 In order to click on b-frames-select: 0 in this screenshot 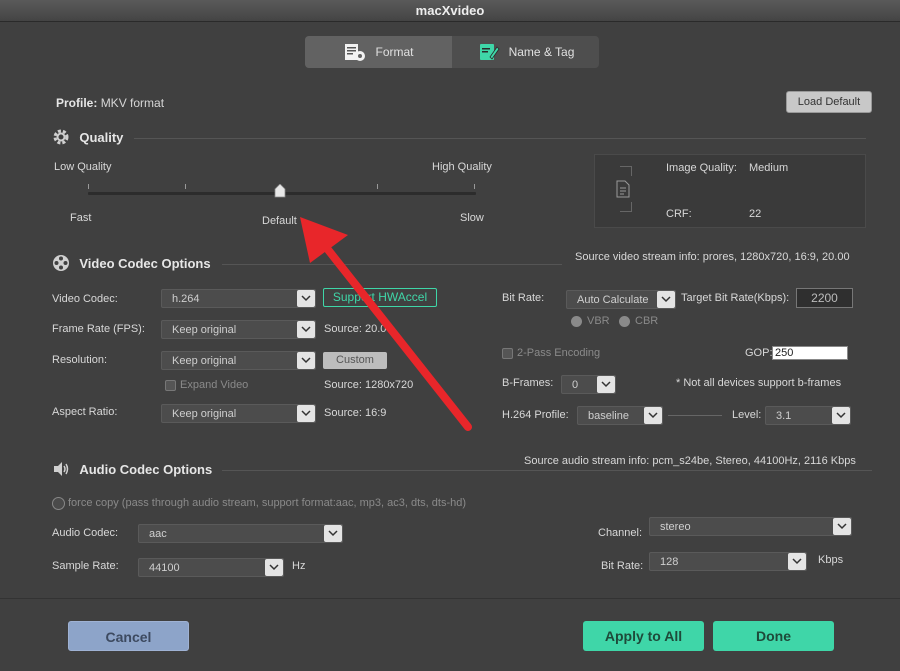, I will do `click(588, 384)`.